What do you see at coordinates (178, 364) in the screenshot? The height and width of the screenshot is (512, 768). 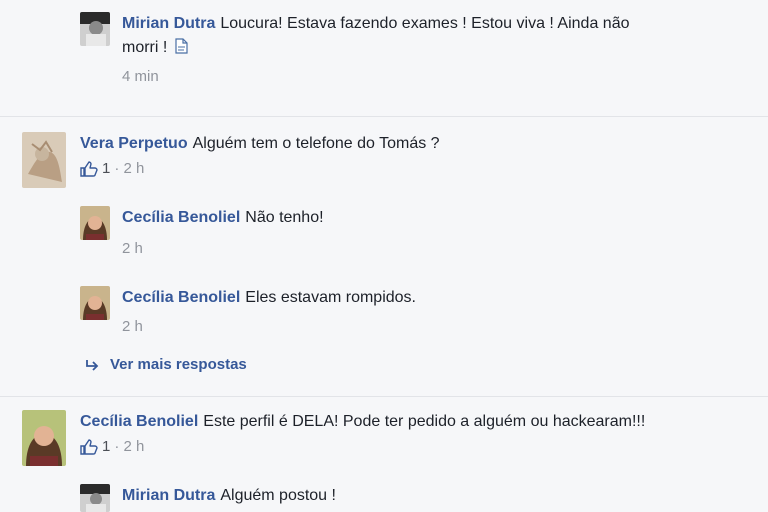 I see `view-more-replies-link: Ver mais respostas` at bounding box center [178, 364].